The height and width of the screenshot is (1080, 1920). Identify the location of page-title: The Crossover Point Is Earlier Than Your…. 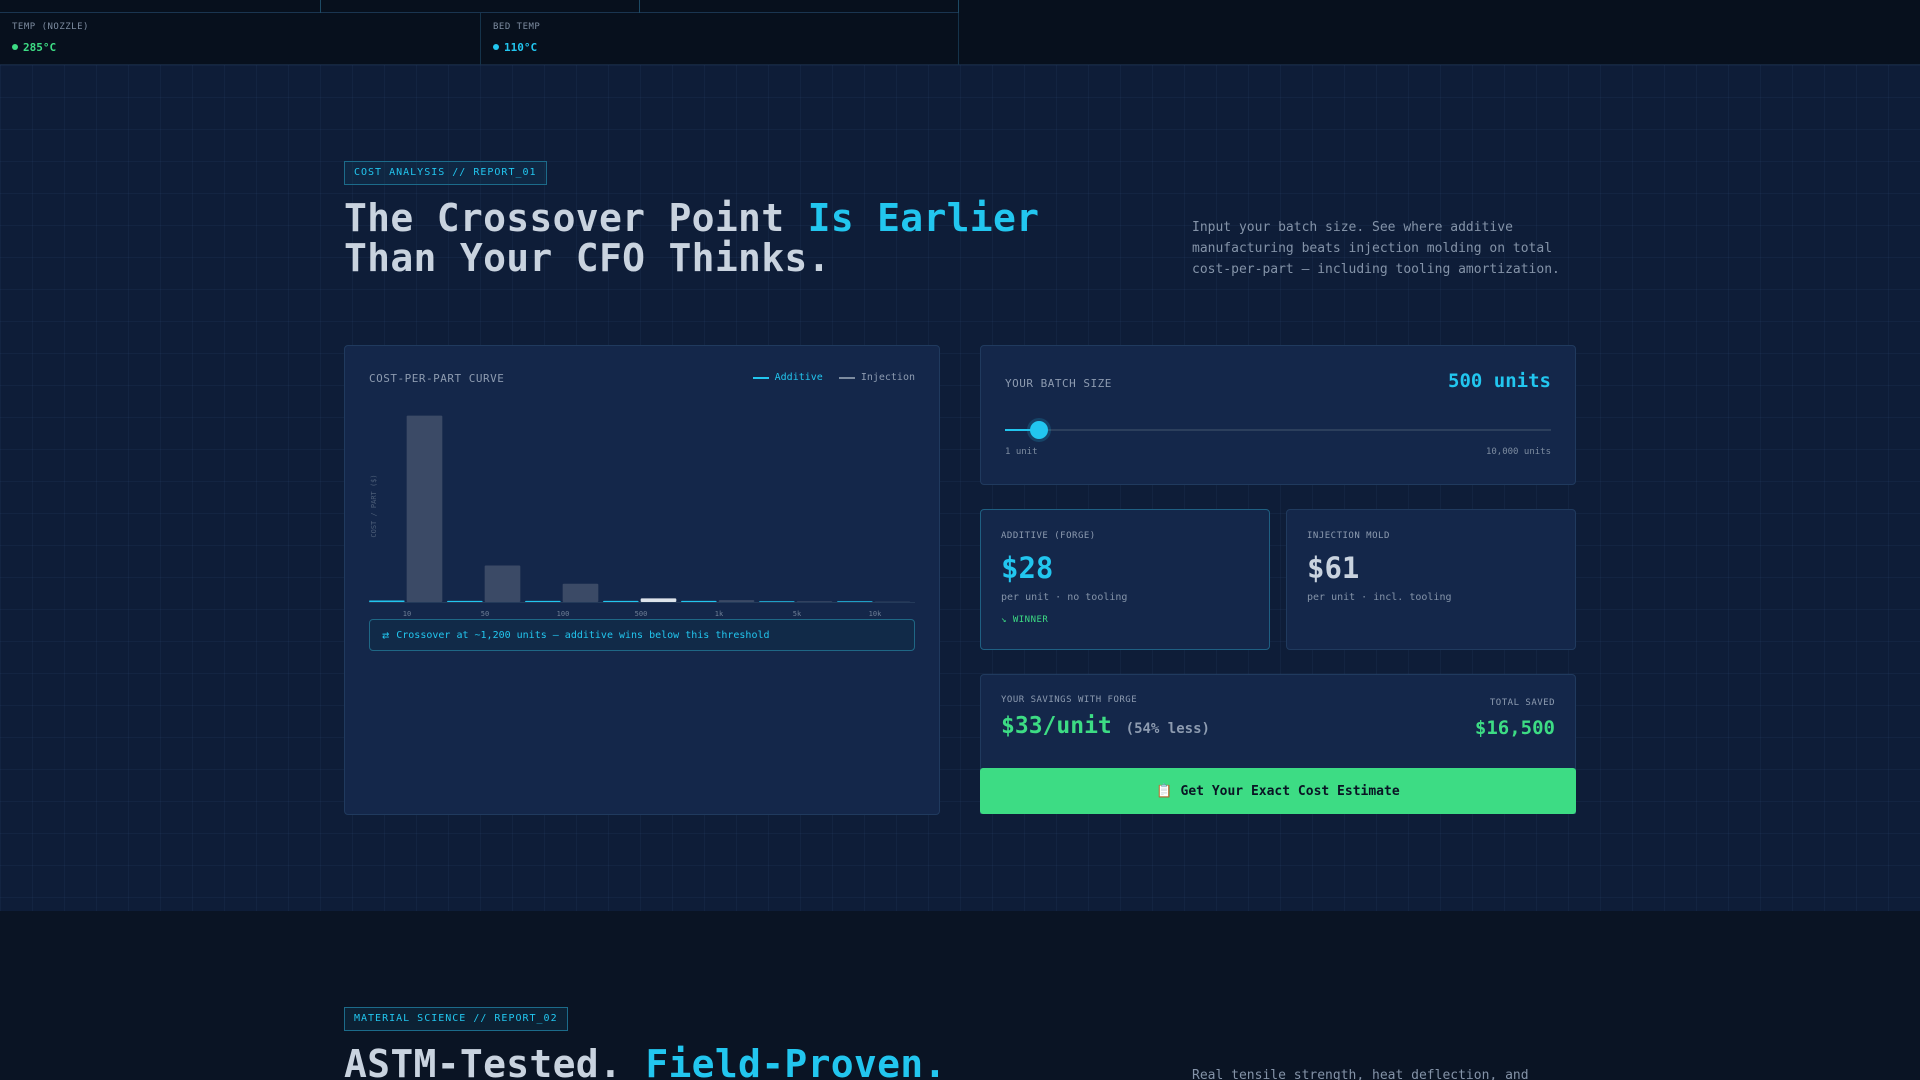
(691, 238).